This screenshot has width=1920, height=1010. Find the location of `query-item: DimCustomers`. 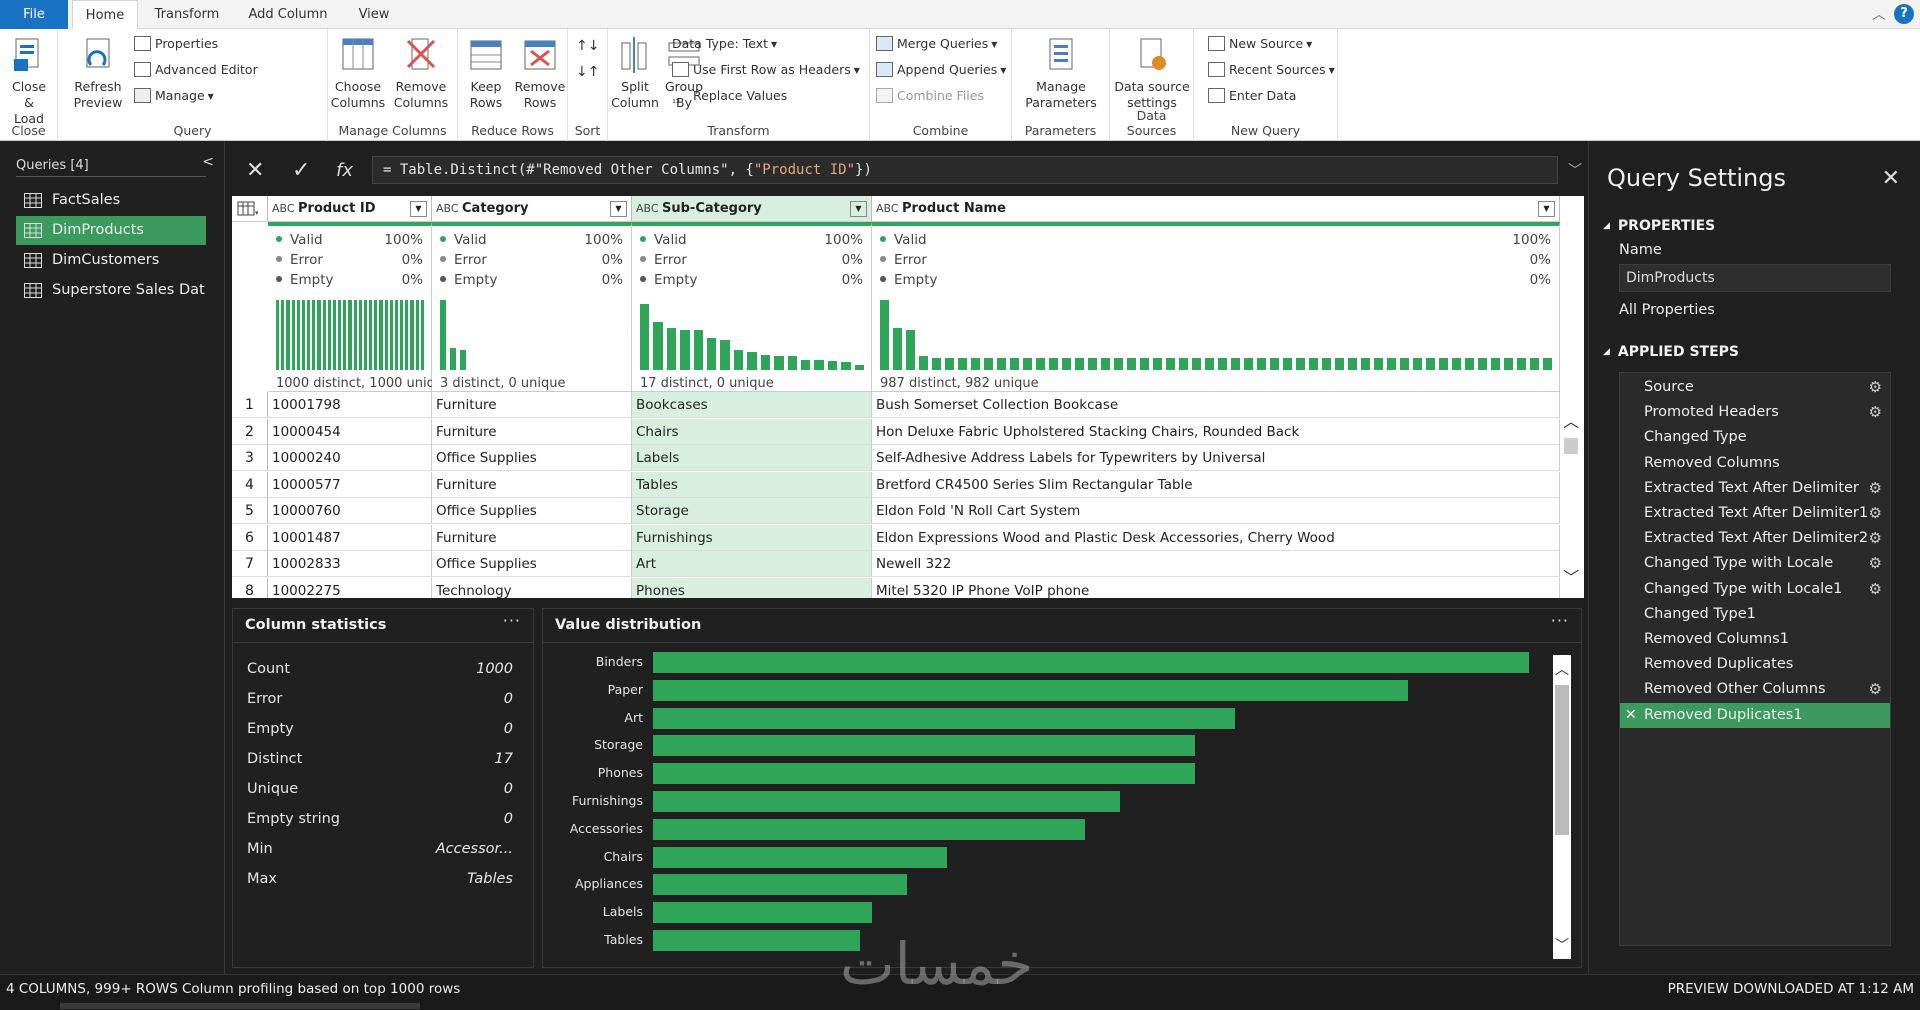

query-item: DimCustomers is located at coordinates (111, 260).